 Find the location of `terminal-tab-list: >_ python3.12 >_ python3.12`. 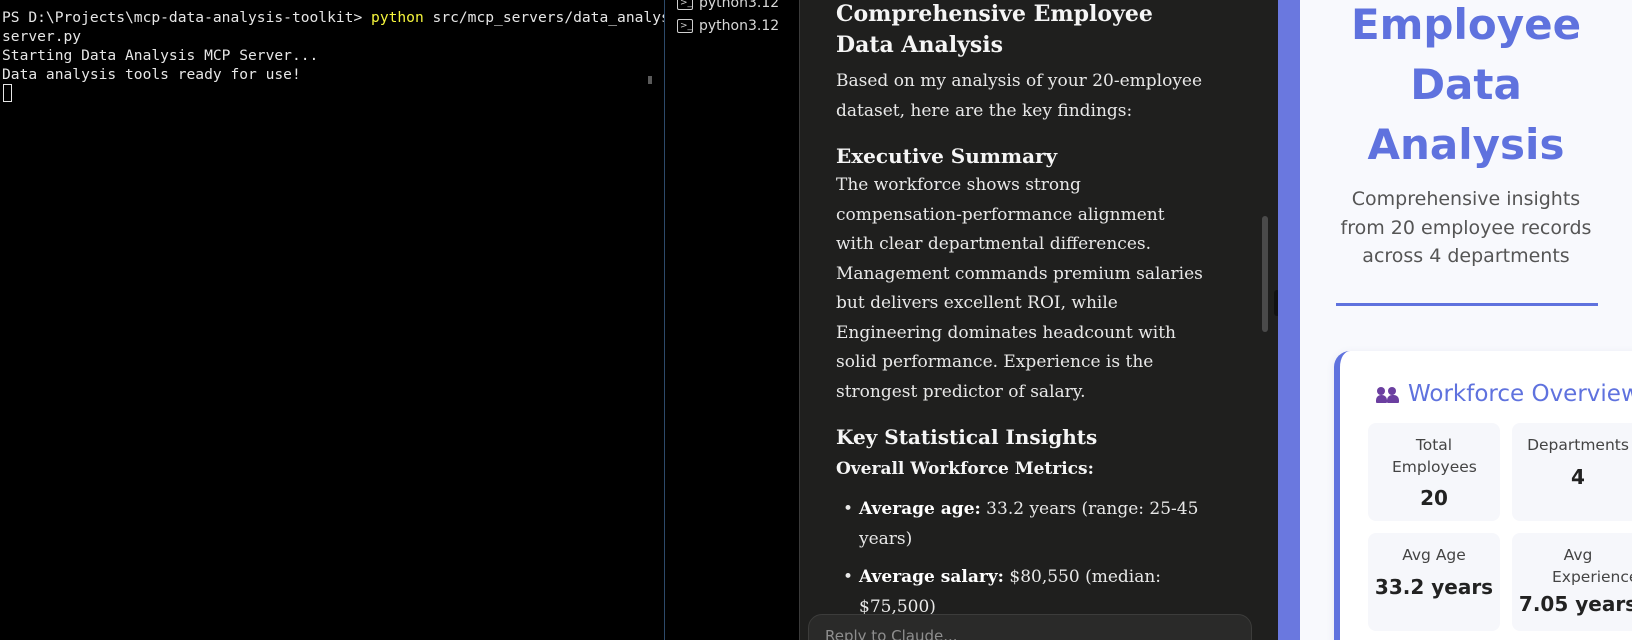

terminal-tab-list: >_ python3.12 >_ python3.12 is located at coordinates (732, 320).